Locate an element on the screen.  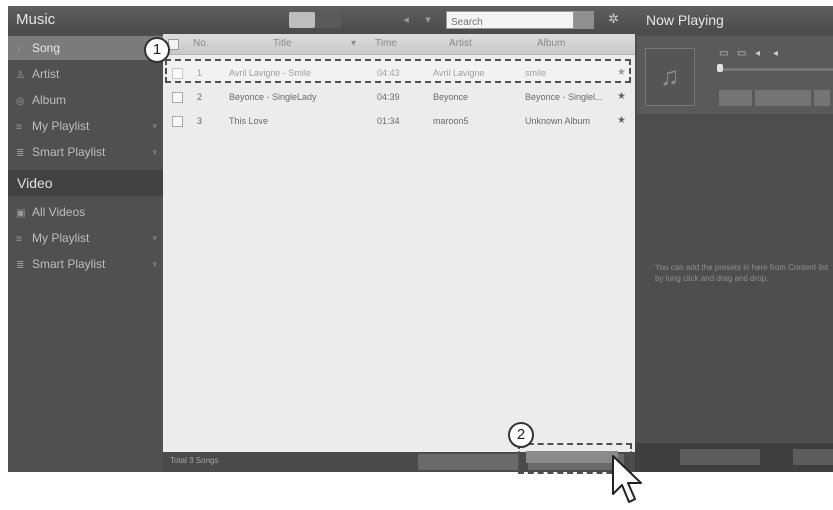
now-playing-header: Now Playing is located at coordinates (734, 20).